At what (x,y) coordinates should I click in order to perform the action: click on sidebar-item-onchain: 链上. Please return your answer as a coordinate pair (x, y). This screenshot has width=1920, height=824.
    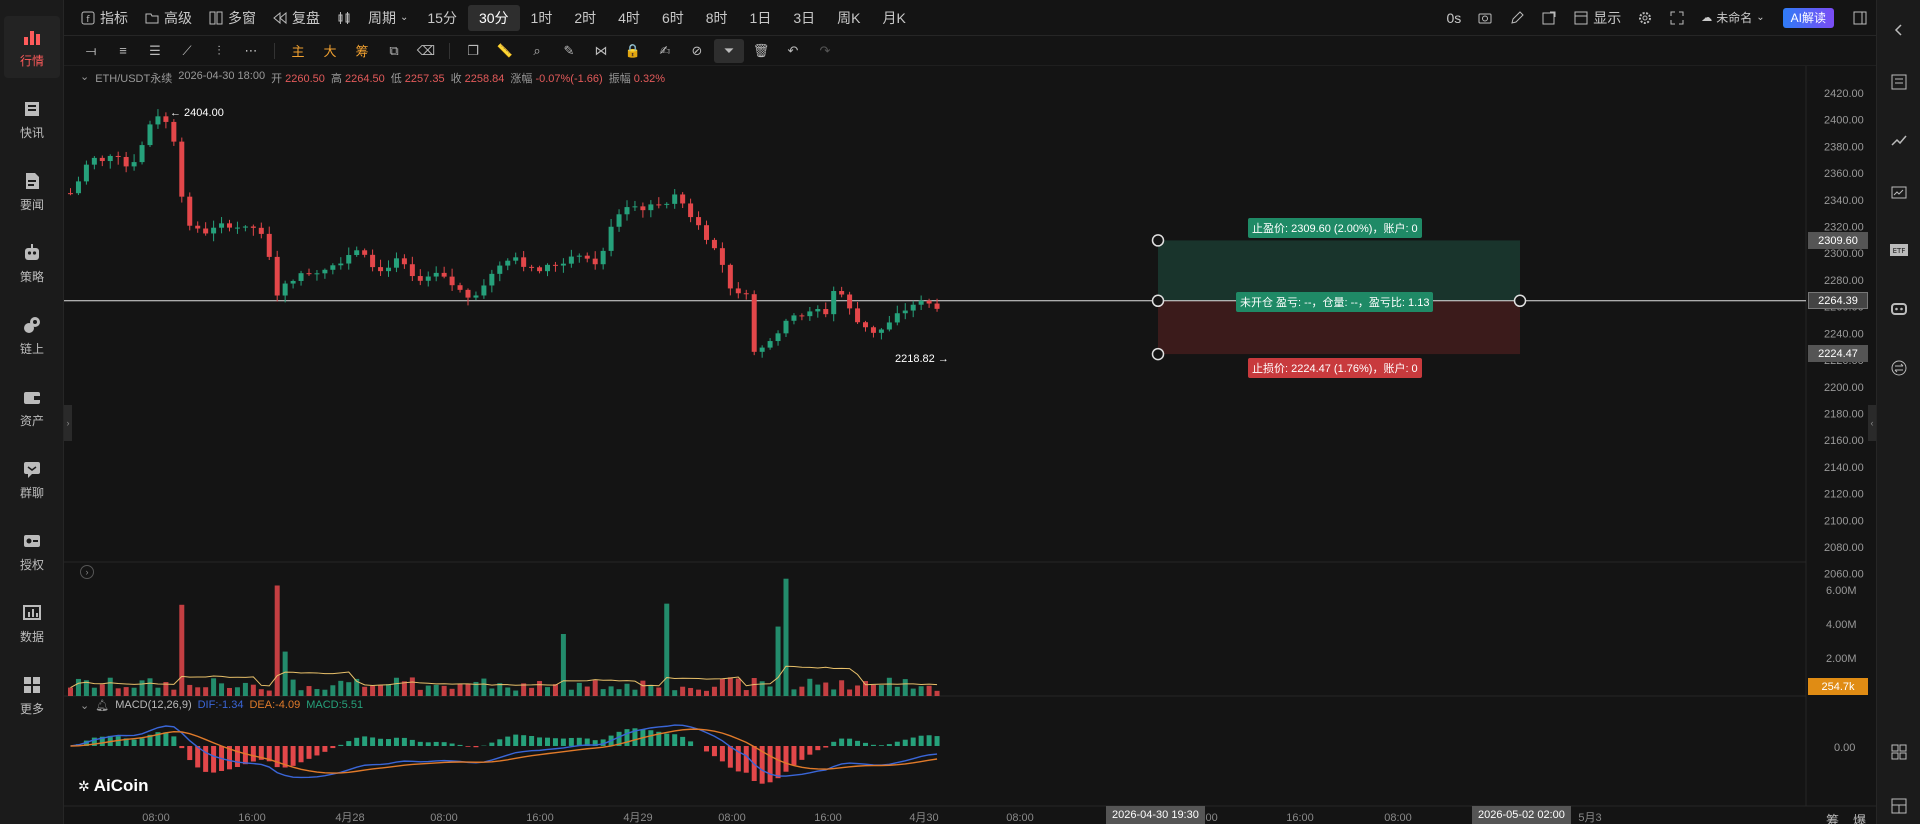
    Looking at the image, I should click on (32, 335).